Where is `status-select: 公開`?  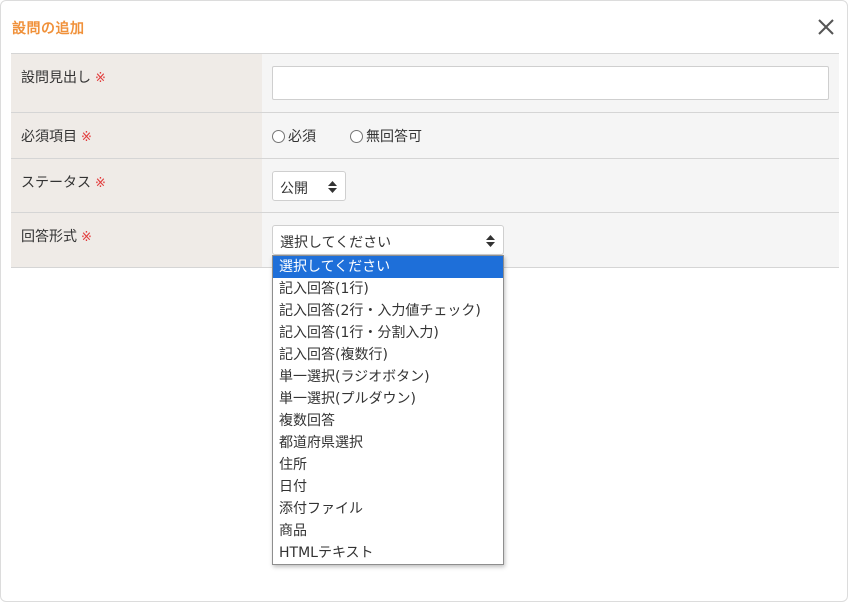 status-select: 公開 is located at coordinates (309, 186).